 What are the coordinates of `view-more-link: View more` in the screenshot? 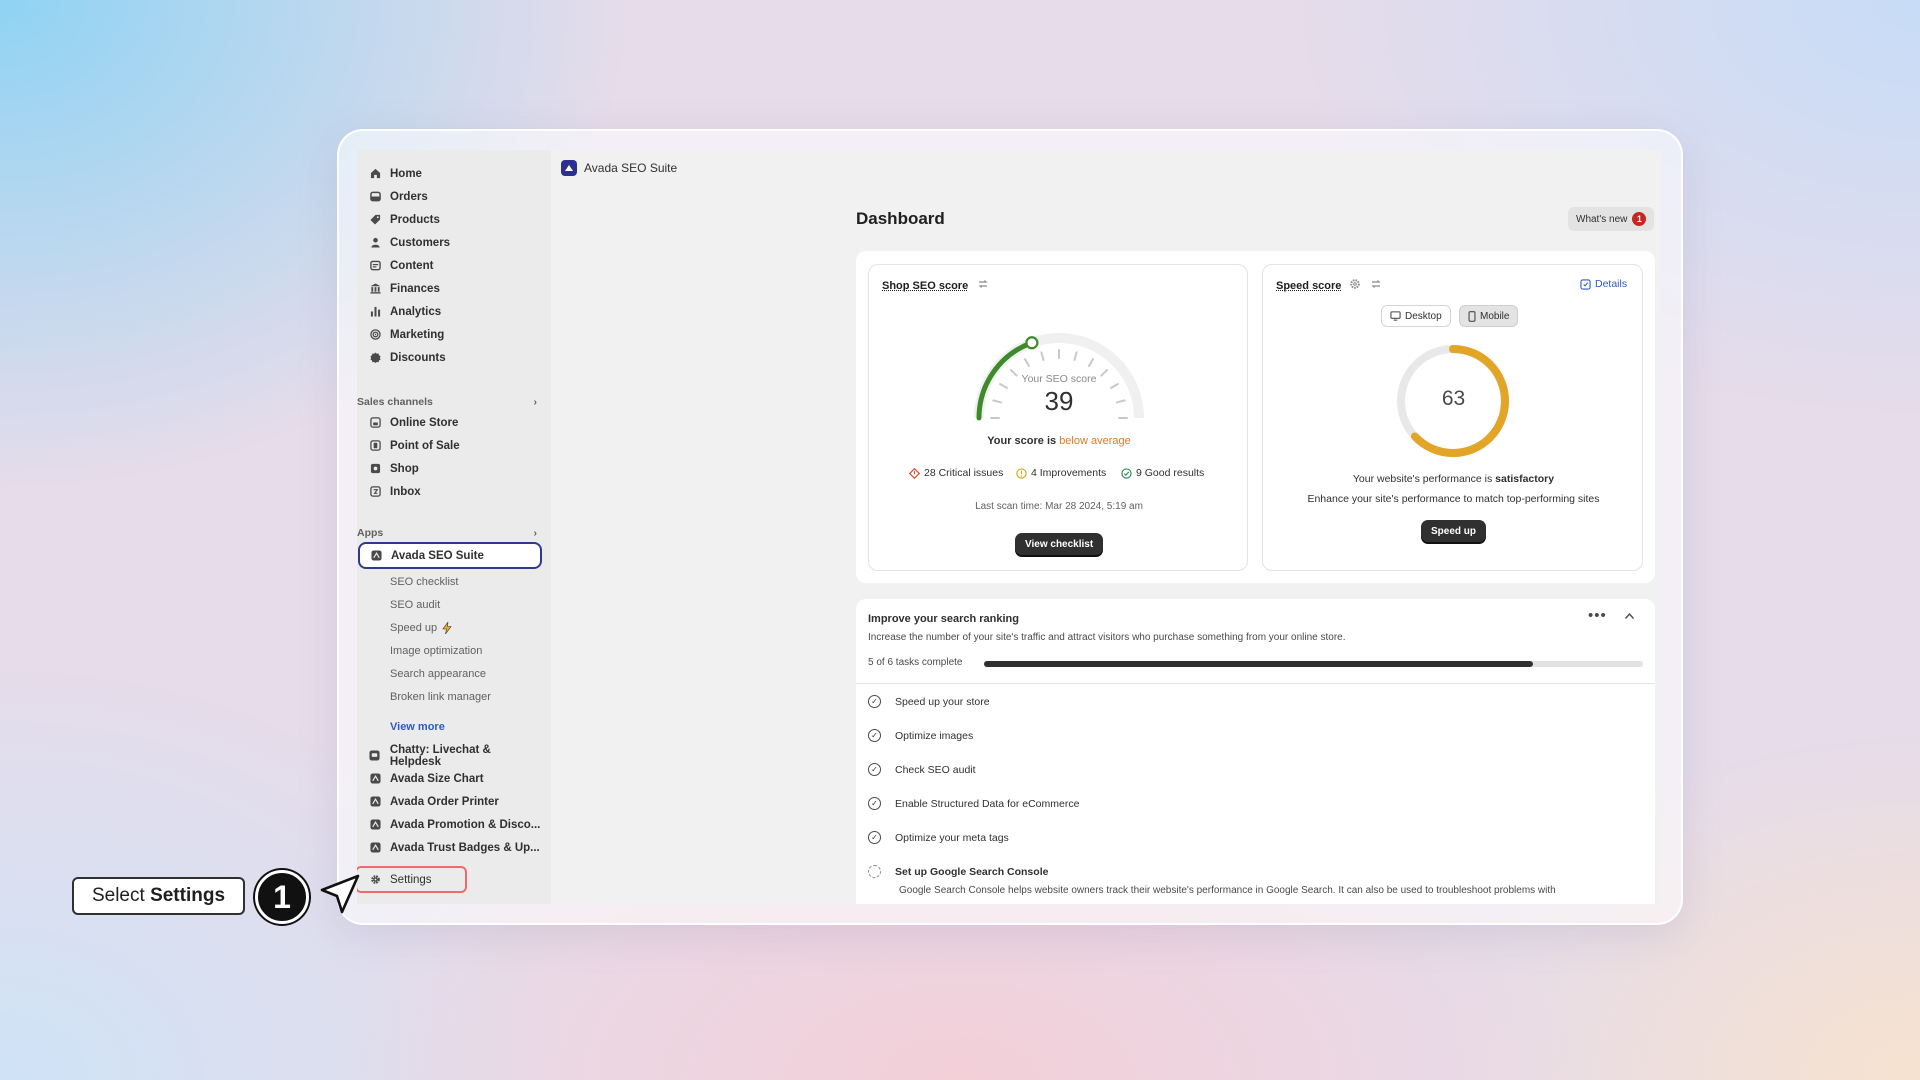 It's located at (417, 727).